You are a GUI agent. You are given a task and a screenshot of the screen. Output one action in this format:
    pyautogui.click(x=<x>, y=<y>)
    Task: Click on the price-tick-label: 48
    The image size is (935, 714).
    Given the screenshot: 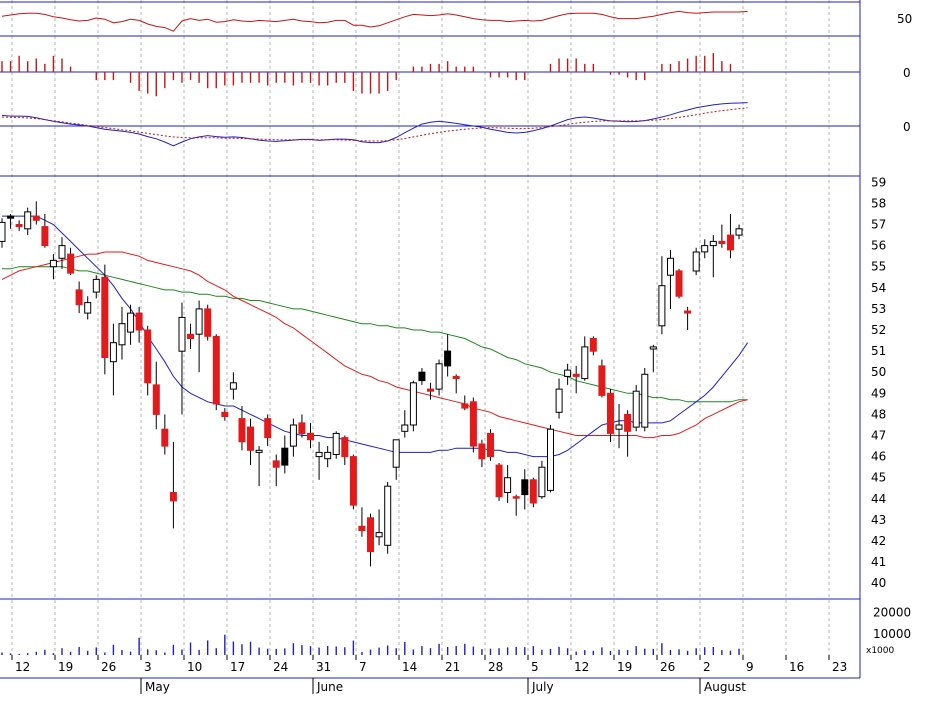 What is the action you would take?
    pyautogui.click(x=878, y=414)
    